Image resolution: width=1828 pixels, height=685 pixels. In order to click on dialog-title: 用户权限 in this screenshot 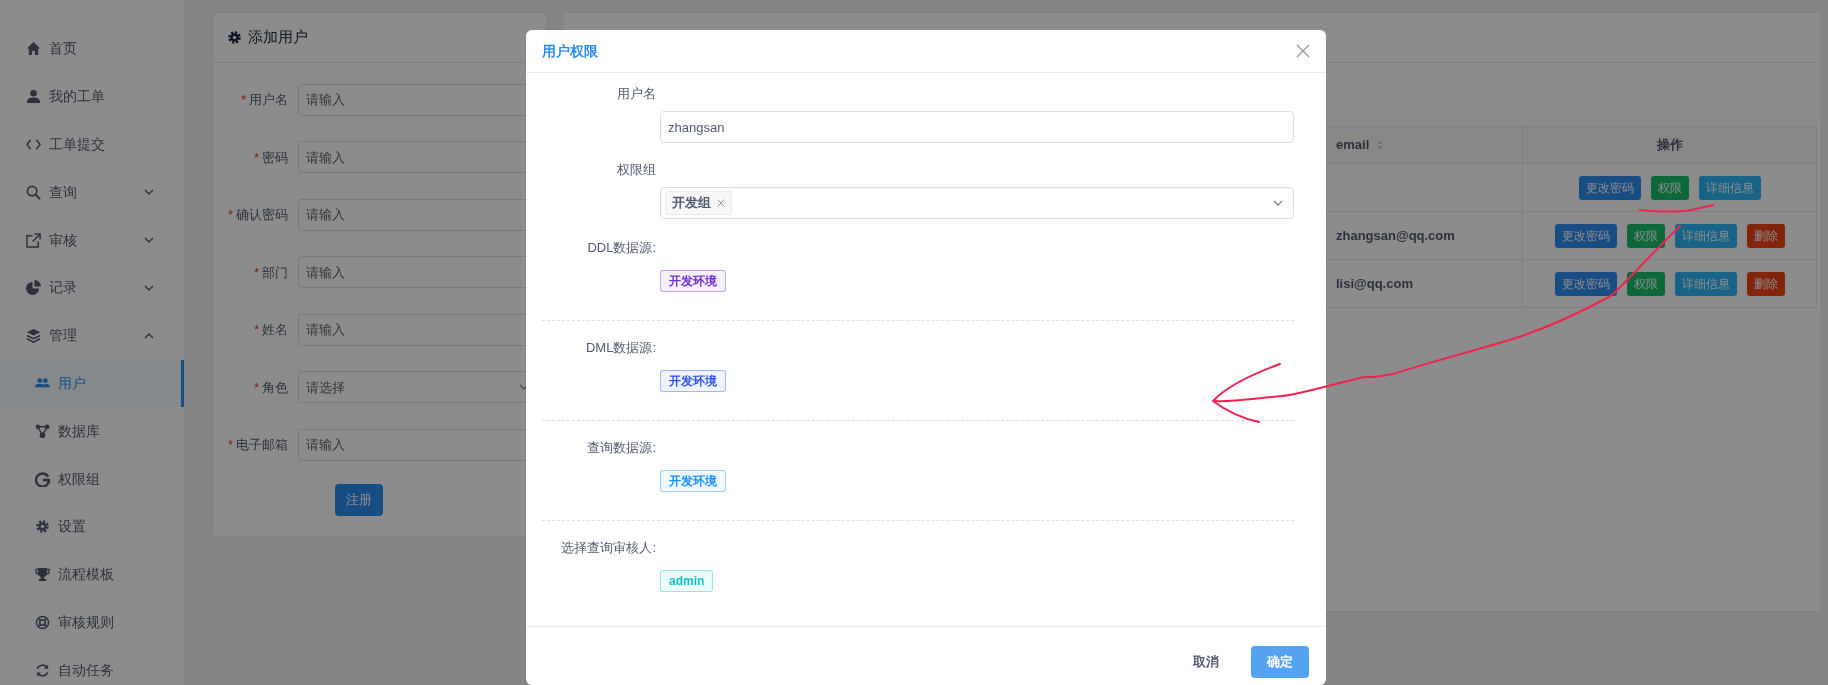, I will do `click(570, 51)`.